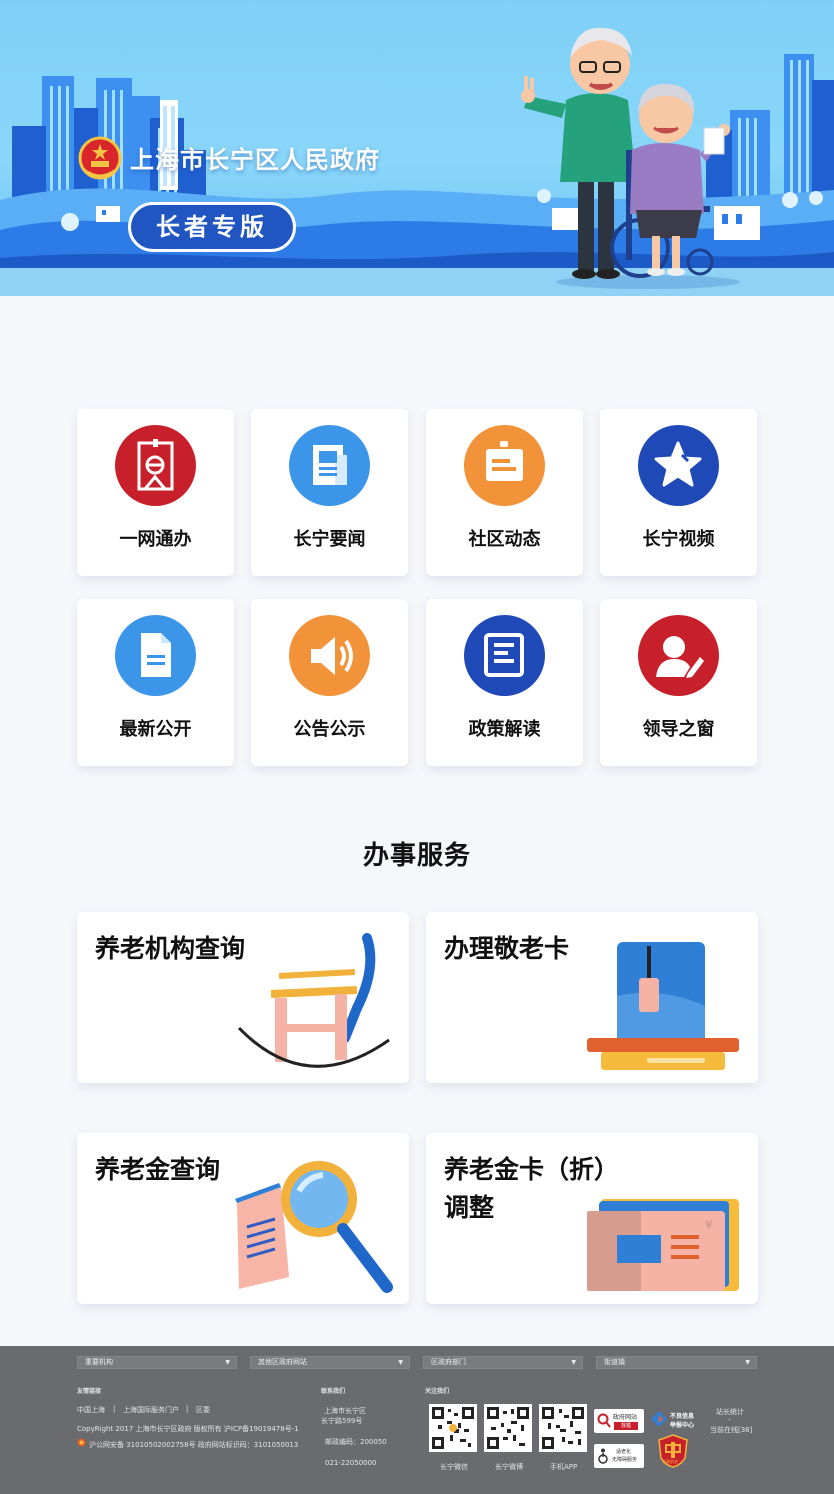 The width and height of the screenshot is (834, 1494). What do you see at coordinates (212, 227) in the screenshot?
I see `elder-edition-button: 长者专版` at bounding box center [212, 227].